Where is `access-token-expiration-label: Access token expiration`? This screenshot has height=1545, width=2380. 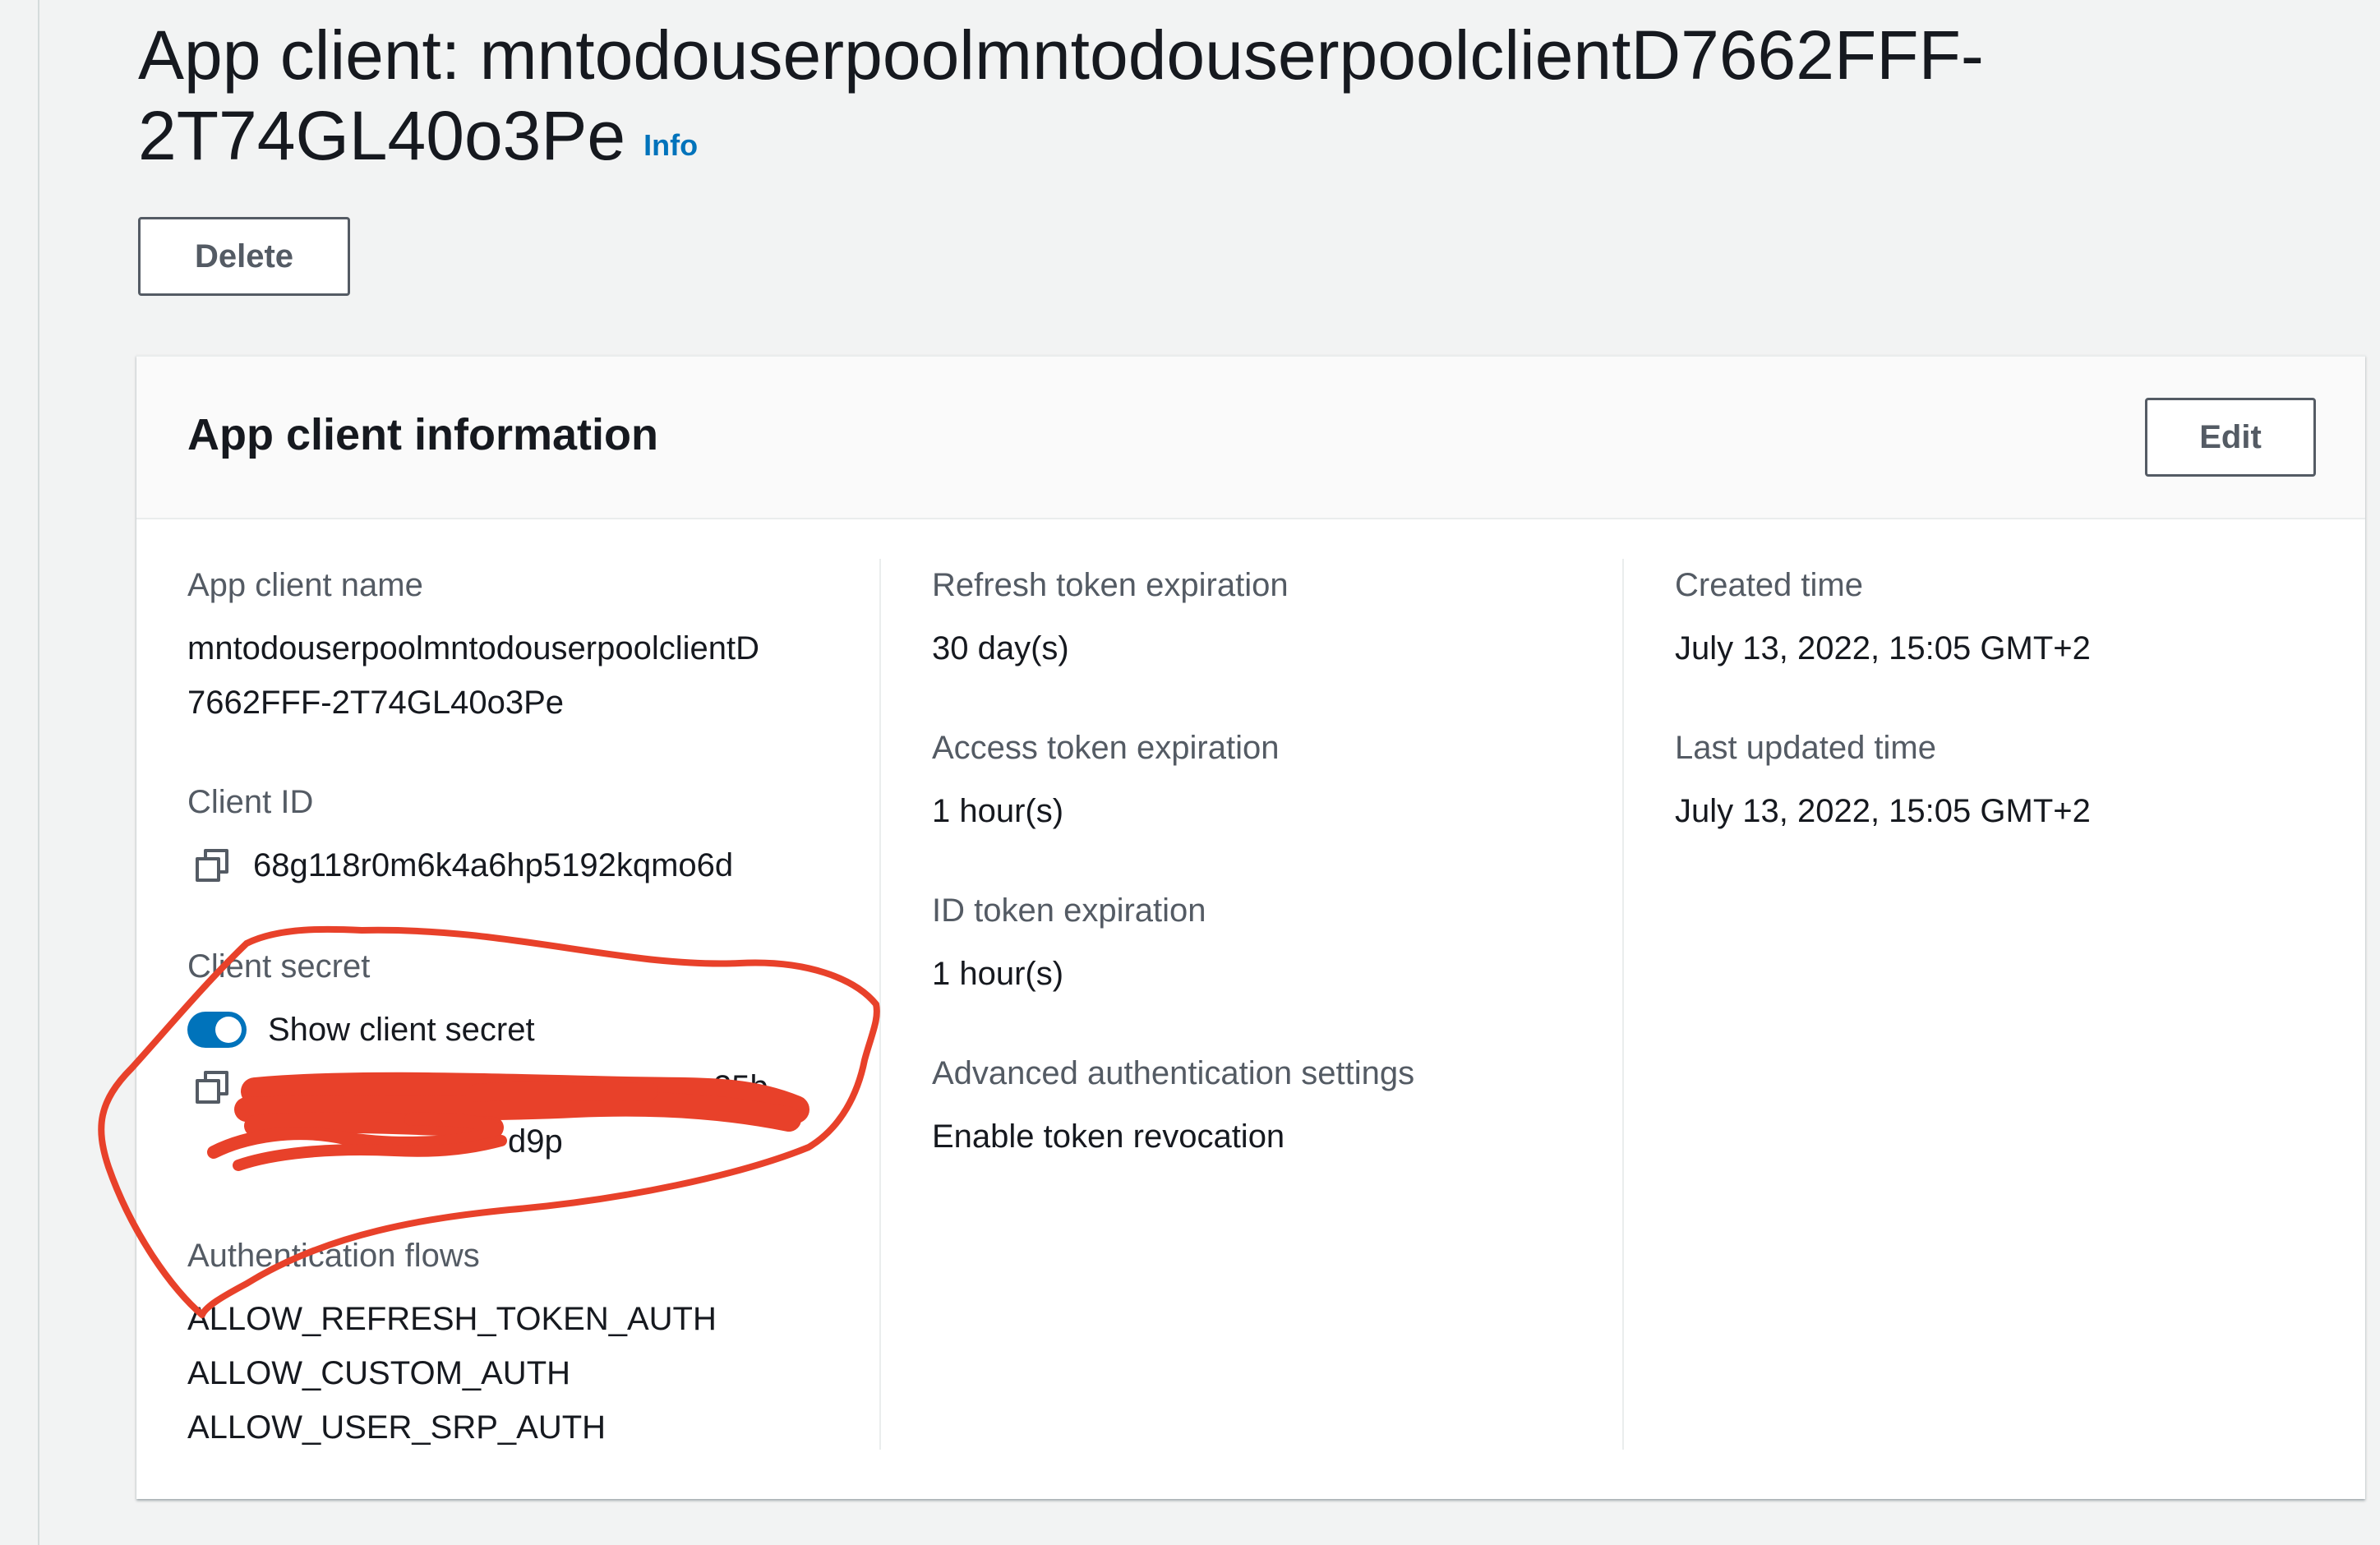
access-token-expiration-label: Access token expiration is located at coordinates (1106, 748).